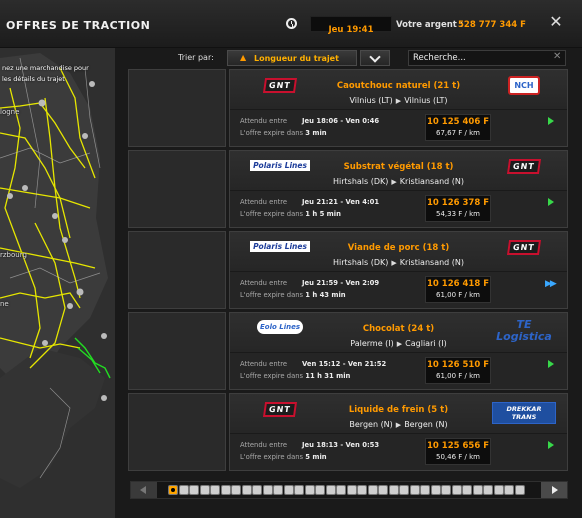  What do you see at coordinates (283, 457) in the screenshot?
I see `expire-label: L'offre expire dans 5 min` at bounding box center [283, 457].